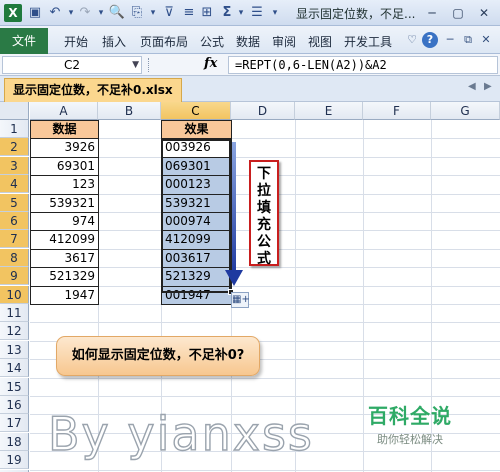 The image size is (500, 472). Describe the element at coordinates (486, 40) in the screenshot. I see `close-workbook-icon: ✕` at that location.